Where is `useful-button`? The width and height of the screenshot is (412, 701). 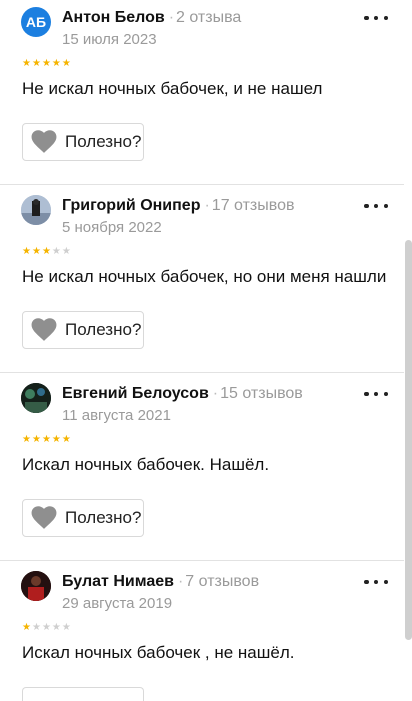 useful-button is located at coordinates (83, 694).